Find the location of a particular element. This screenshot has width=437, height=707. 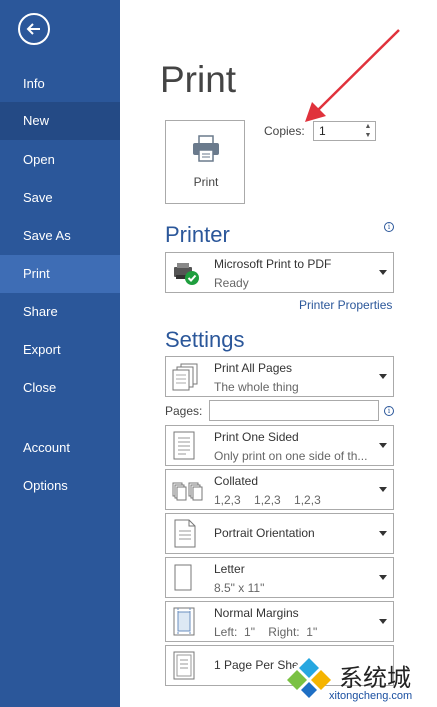

orientation-main: Portrait Orientation is located at coordinates (264, 533).